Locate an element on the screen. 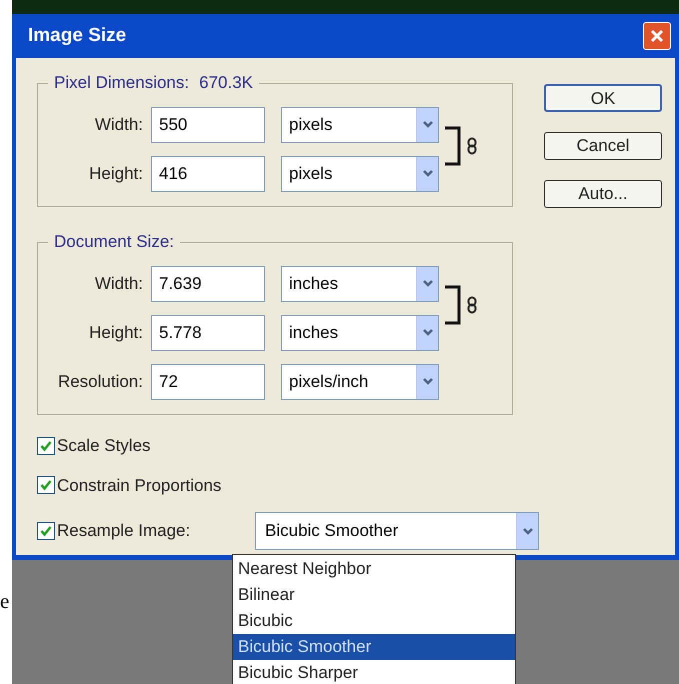 Image resolution: width=679 pixels, height=684 pixels. close-button is located at coordinates (657, 36).